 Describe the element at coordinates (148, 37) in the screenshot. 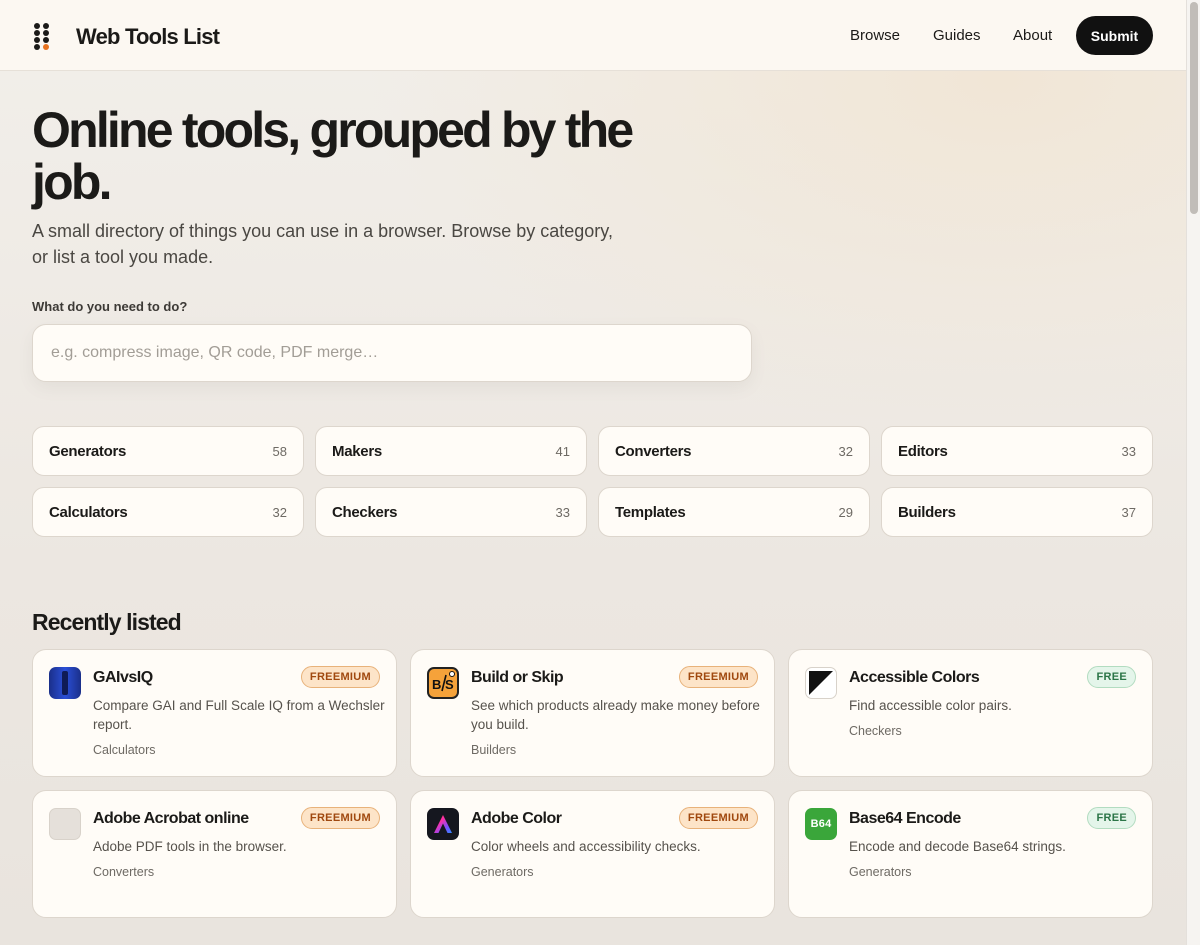

I see `site-name: Web Tools List` at that location.